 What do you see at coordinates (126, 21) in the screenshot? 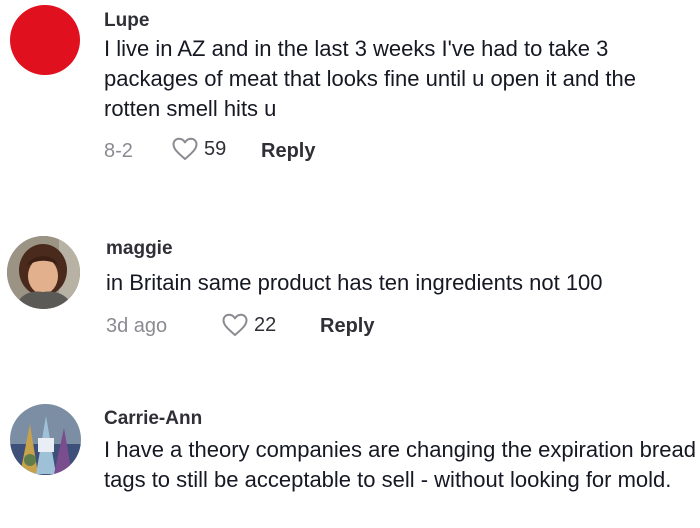
I see `comment-username: Lupe` at bounding box center [126, 21].